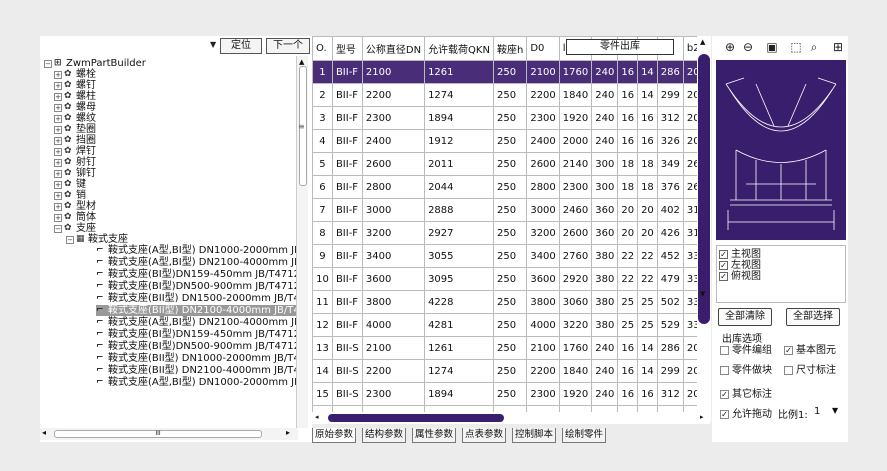 This screenshot has width=887, height=471. Describe the element at coordinates (75, 162) in the screenshot. I see `tree-category: + ✿ 射钉` at that location.